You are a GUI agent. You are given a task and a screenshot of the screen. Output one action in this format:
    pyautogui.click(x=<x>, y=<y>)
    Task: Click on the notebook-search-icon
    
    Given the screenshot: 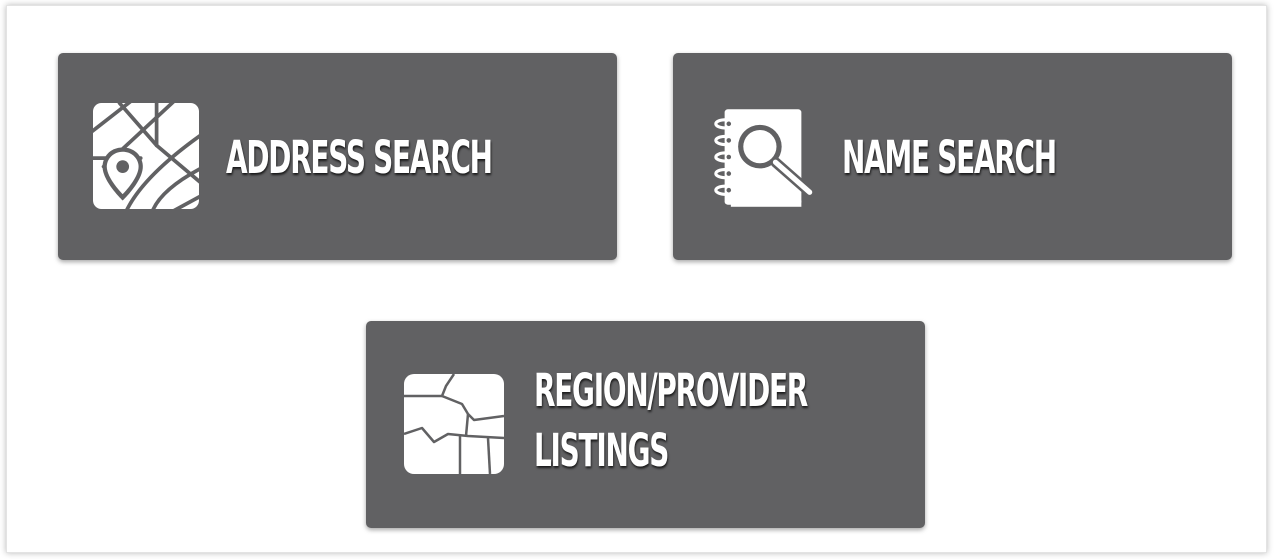 What is the action you would take?
    pyautogui.click(x=764, y=158)
    